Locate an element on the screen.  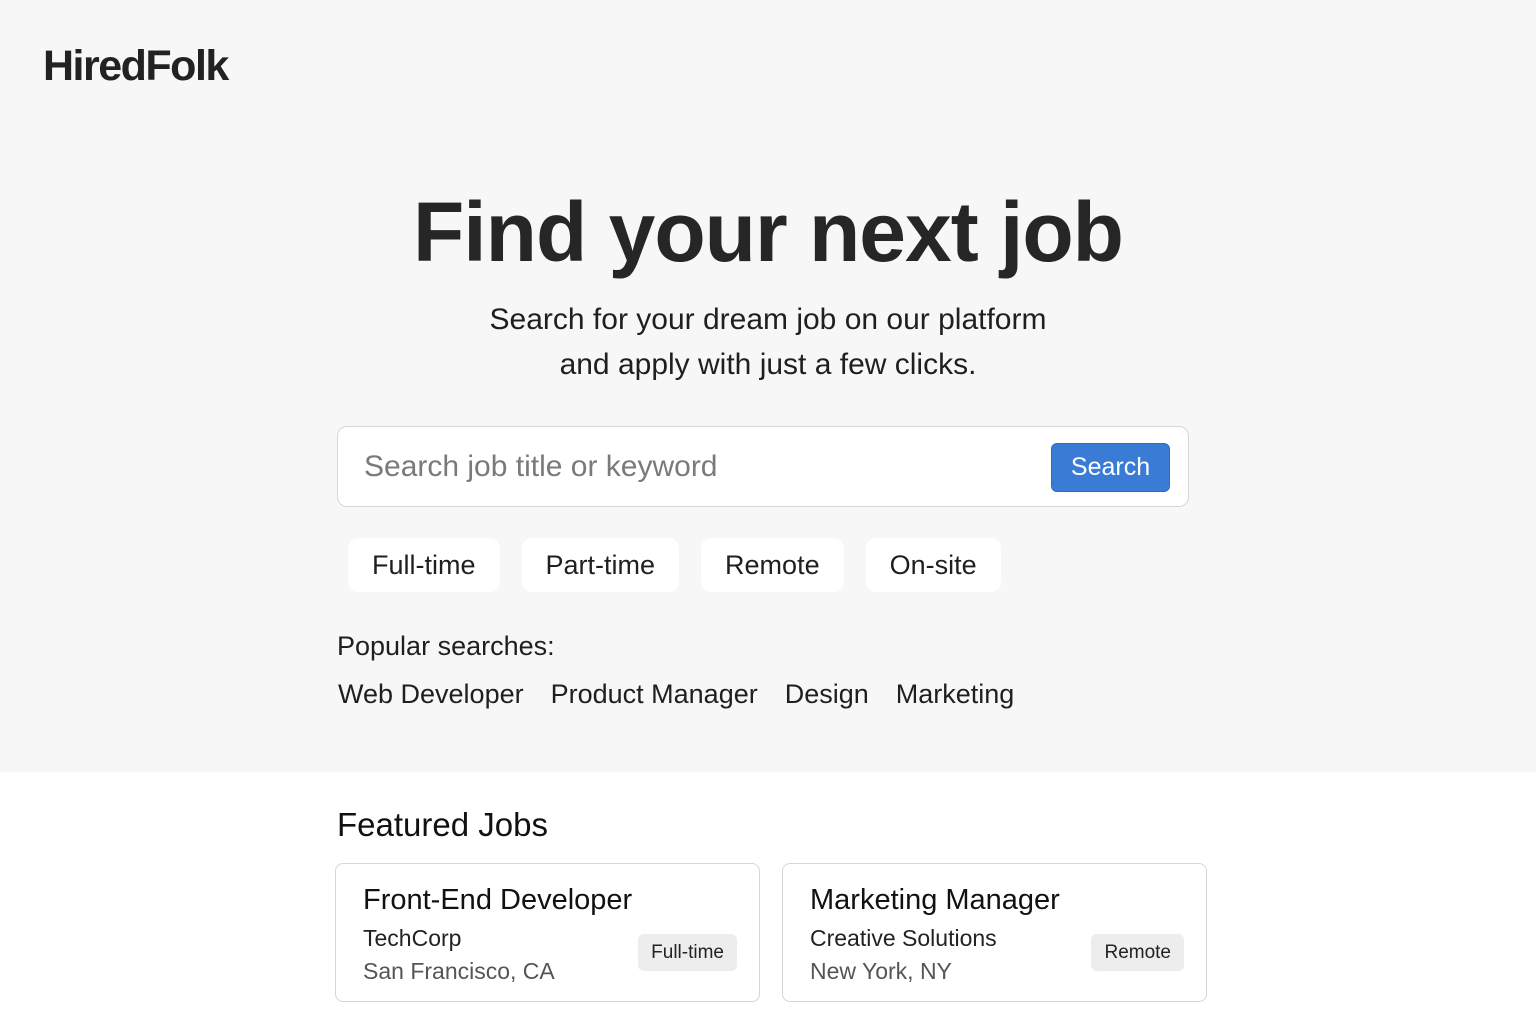
job-type-filters: Full-time Part-time Remote On-site is located at coordinates (685, 565).